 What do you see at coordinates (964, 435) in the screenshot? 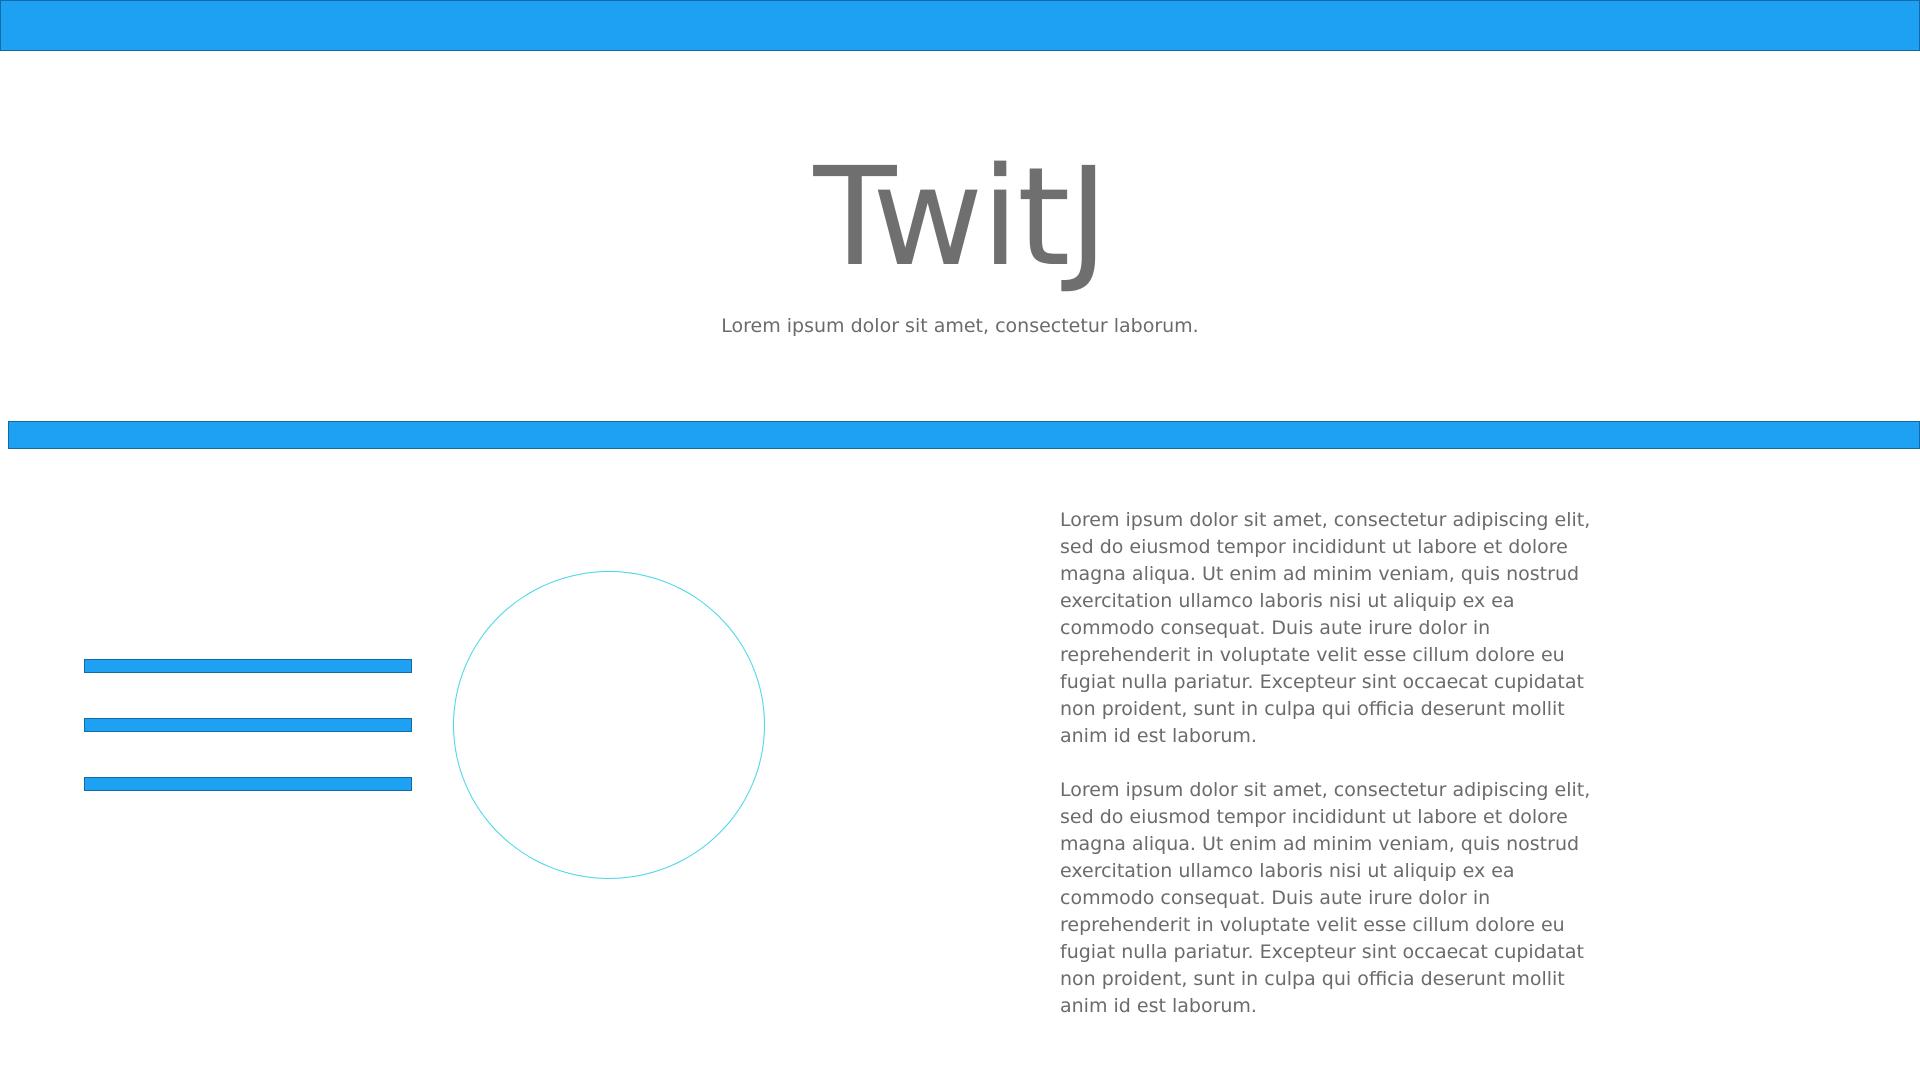
I see `section-divider-bar` at bounding box center [964, 435].